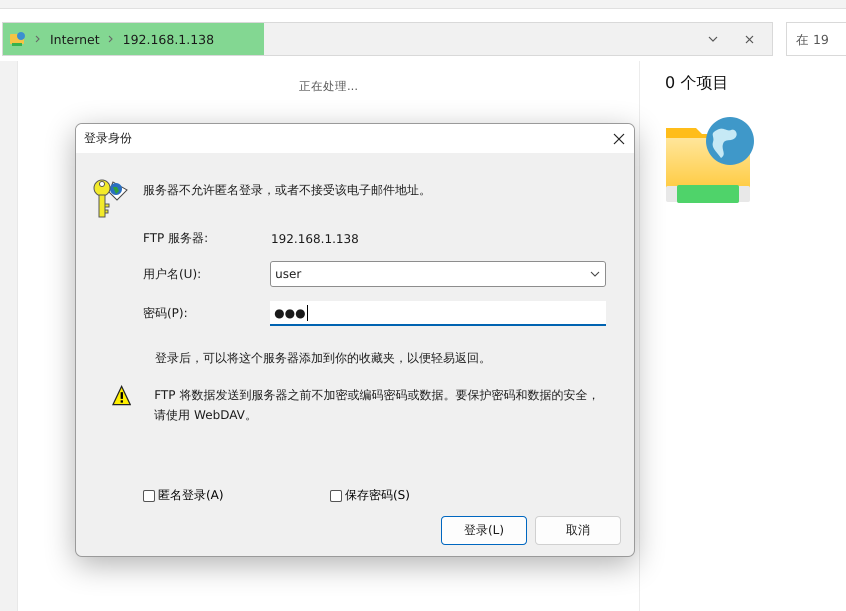 The height and width of the screenshot is (611, 846). I want to click on breadcrumb-item: 192.168.1.138, so click(168, 39).